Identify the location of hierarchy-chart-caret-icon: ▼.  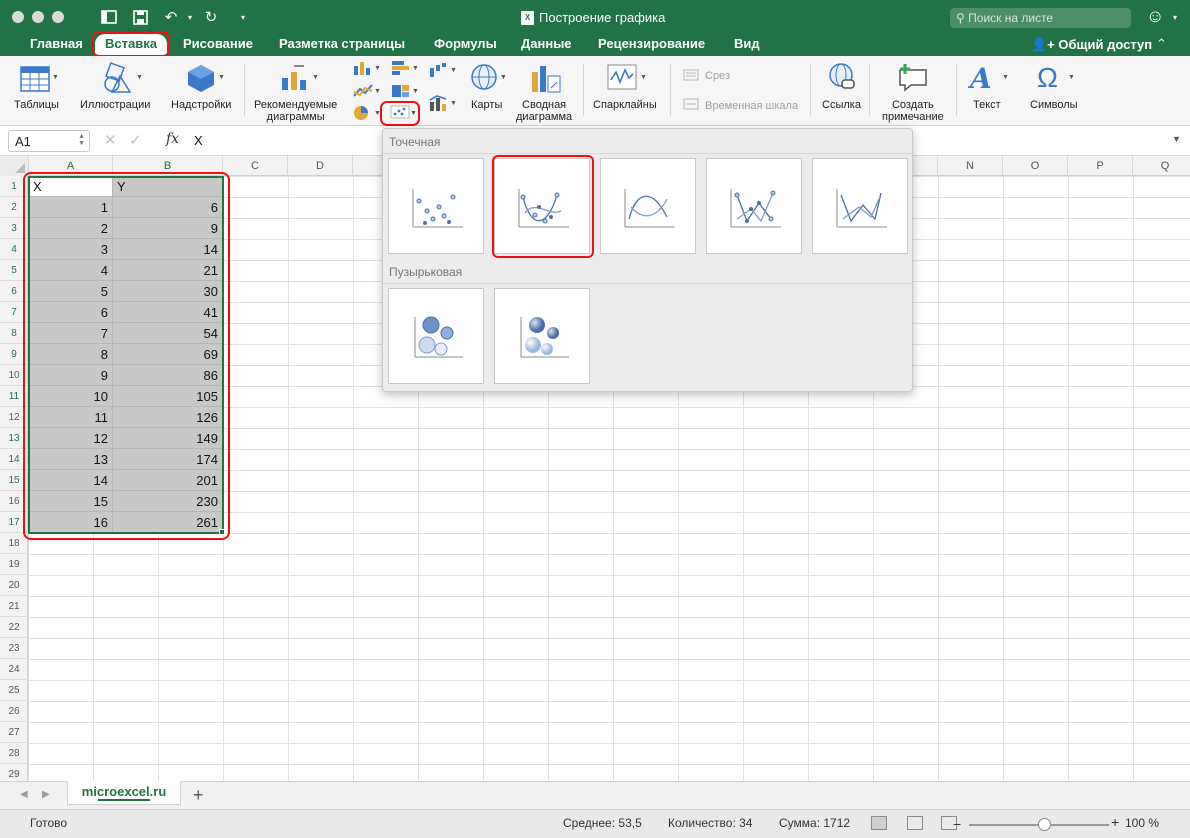
(415, 91).